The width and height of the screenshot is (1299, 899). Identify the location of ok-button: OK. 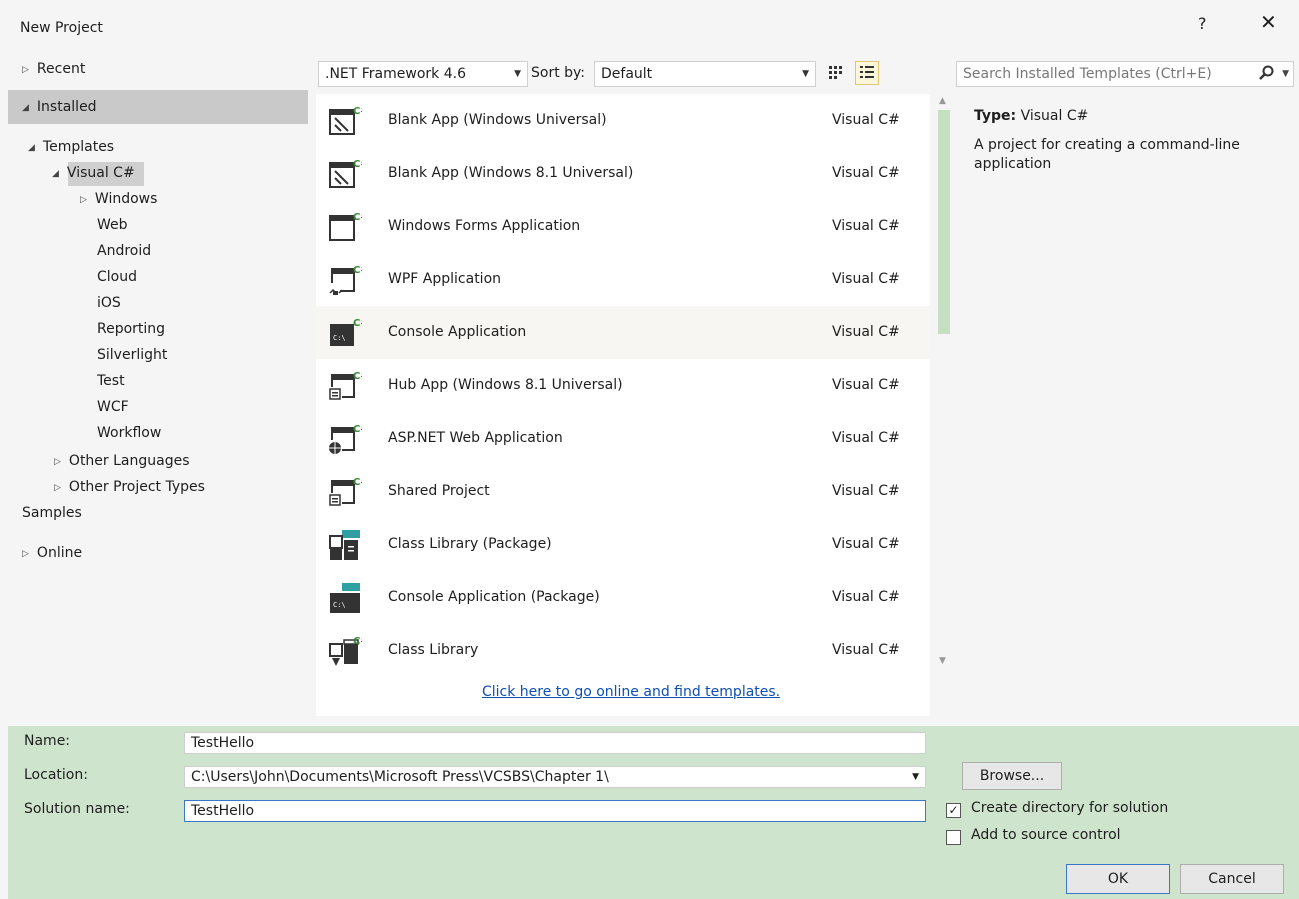
(1118, 879).